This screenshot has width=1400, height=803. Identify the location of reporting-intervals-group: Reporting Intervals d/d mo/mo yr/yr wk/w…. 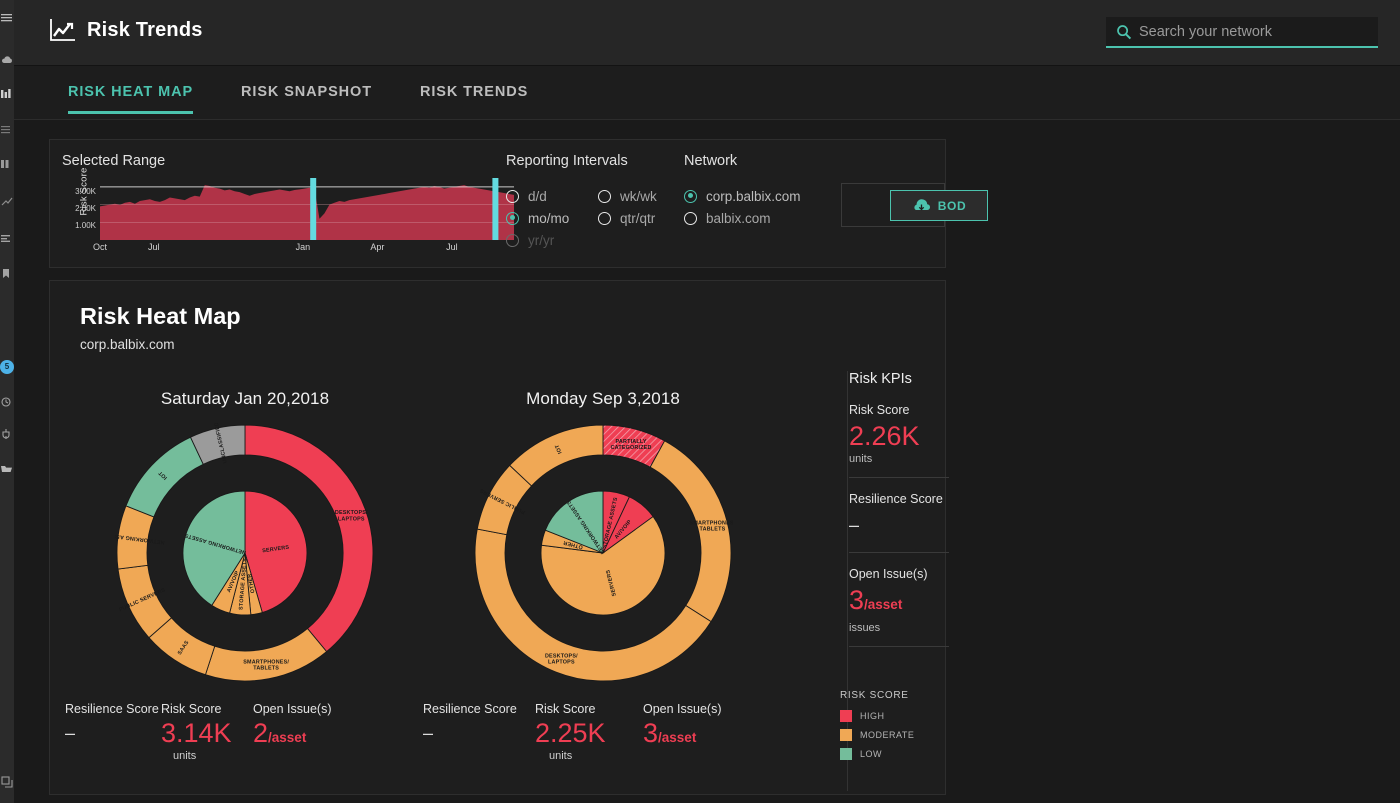
(587, 202).